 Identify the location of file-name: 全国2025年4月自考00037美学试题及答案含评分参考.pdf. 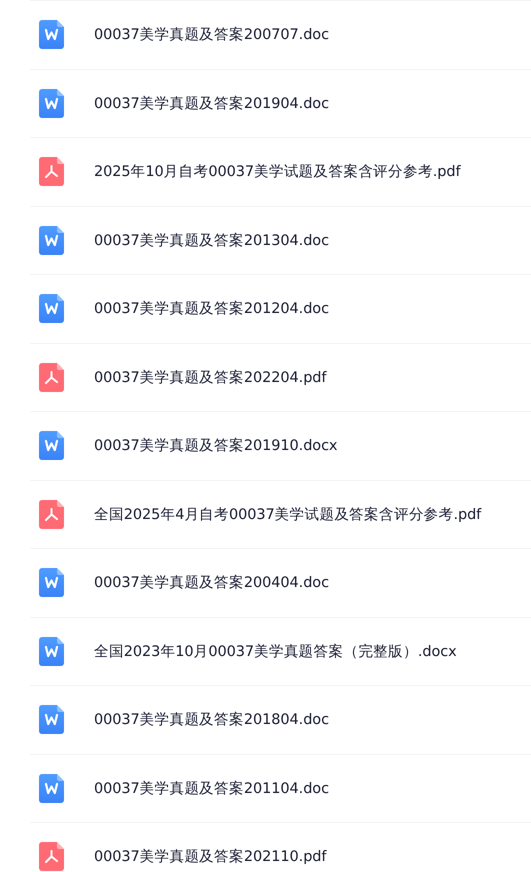
(288, 514).